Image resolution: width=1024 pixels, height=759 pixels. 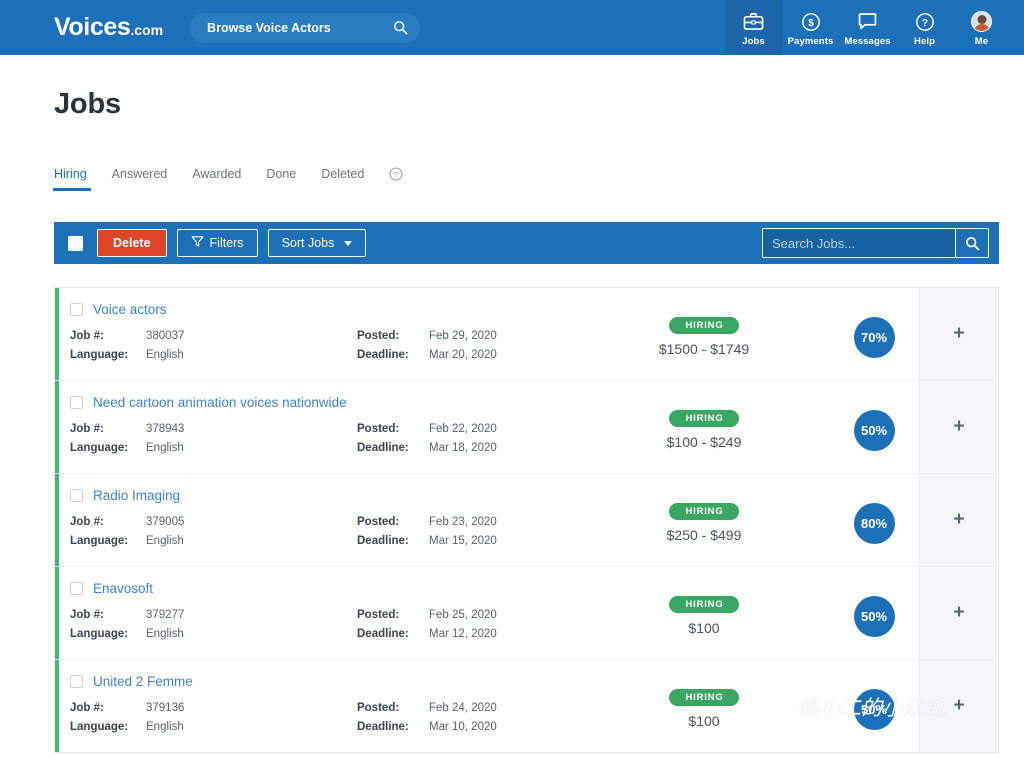 I want to click on chevron-down-icon, so click(x=348, y=243).